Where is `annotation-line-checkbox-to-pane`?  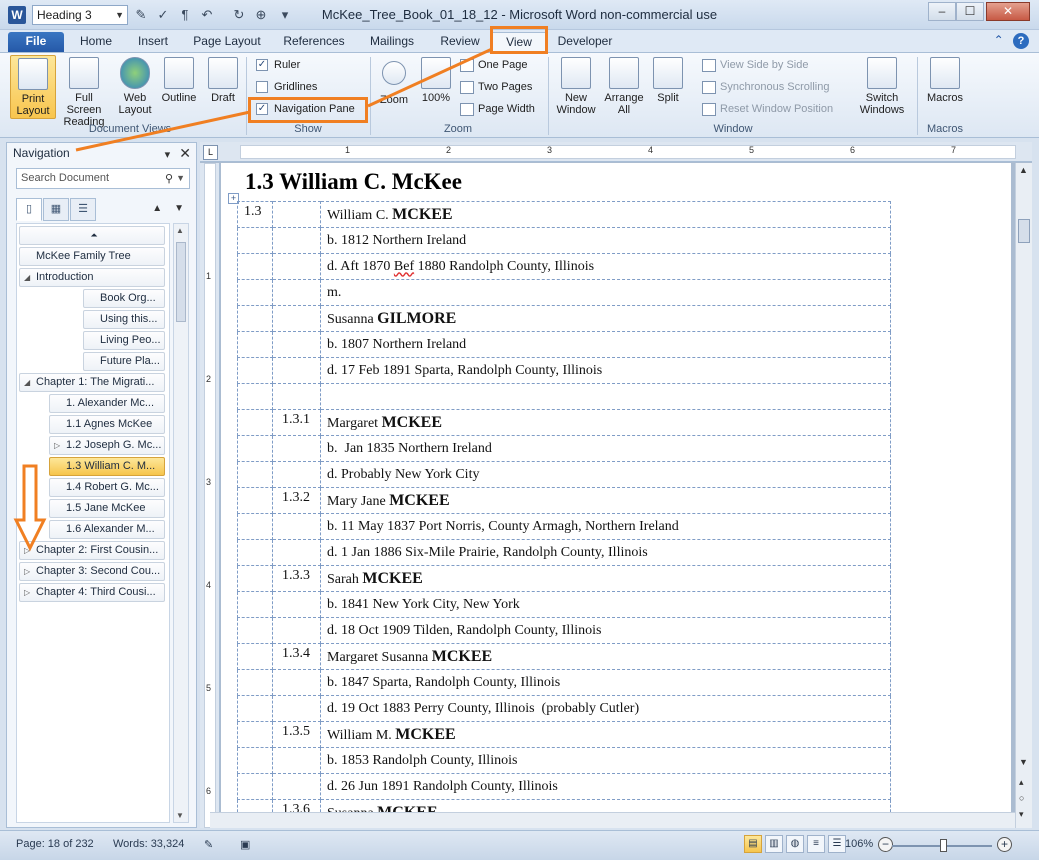 annotation-line-checkbox-to-pane is located at coordinates (163, 131).